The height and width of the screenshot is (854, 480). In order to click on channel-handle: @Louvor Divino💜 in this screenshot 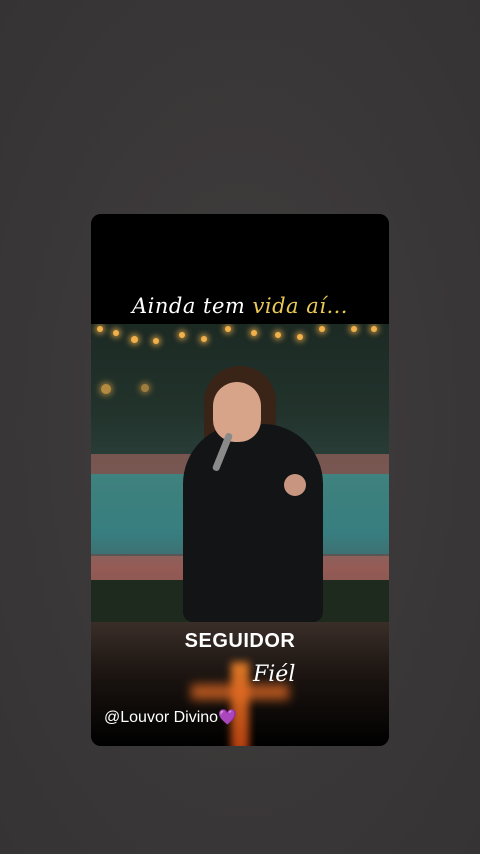, I will do `click(170, 717)`.